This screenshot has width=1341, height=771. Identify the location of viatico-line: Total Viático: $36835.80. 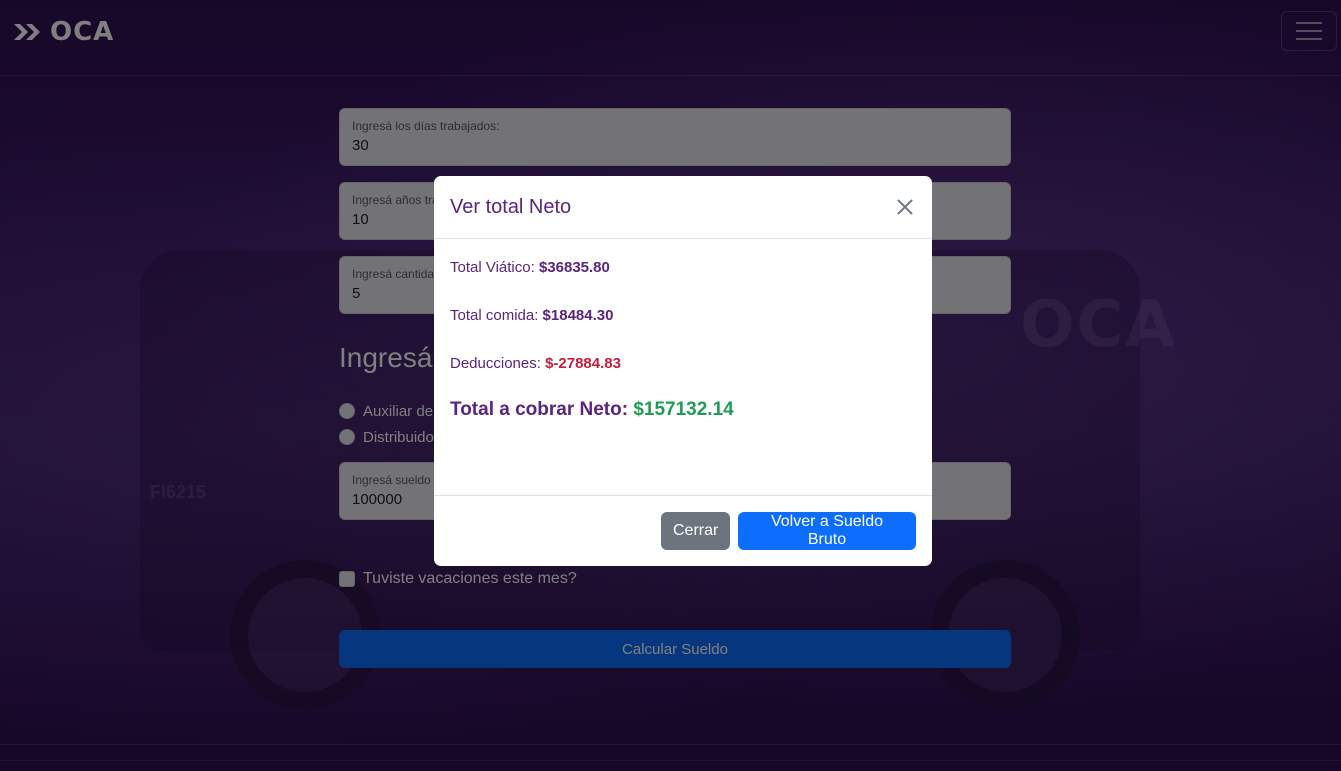
(683, 268).